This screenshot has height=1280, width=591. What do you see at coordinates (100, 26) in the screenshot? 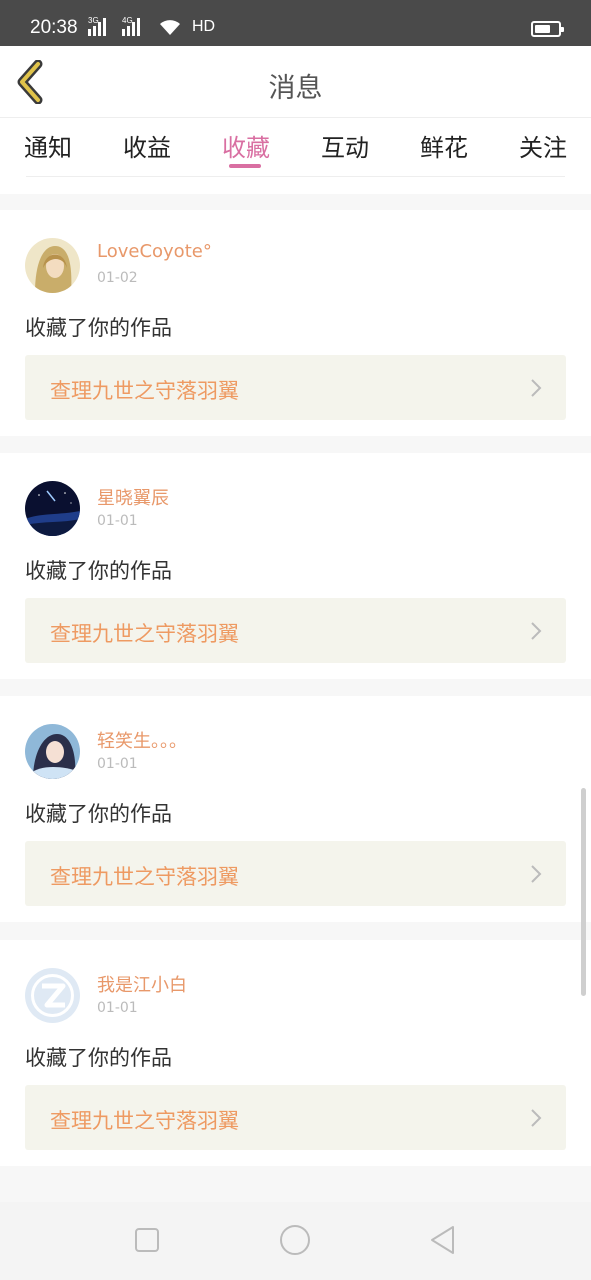
I see `signal-icon: 3G` at bounding box center [100, 26].